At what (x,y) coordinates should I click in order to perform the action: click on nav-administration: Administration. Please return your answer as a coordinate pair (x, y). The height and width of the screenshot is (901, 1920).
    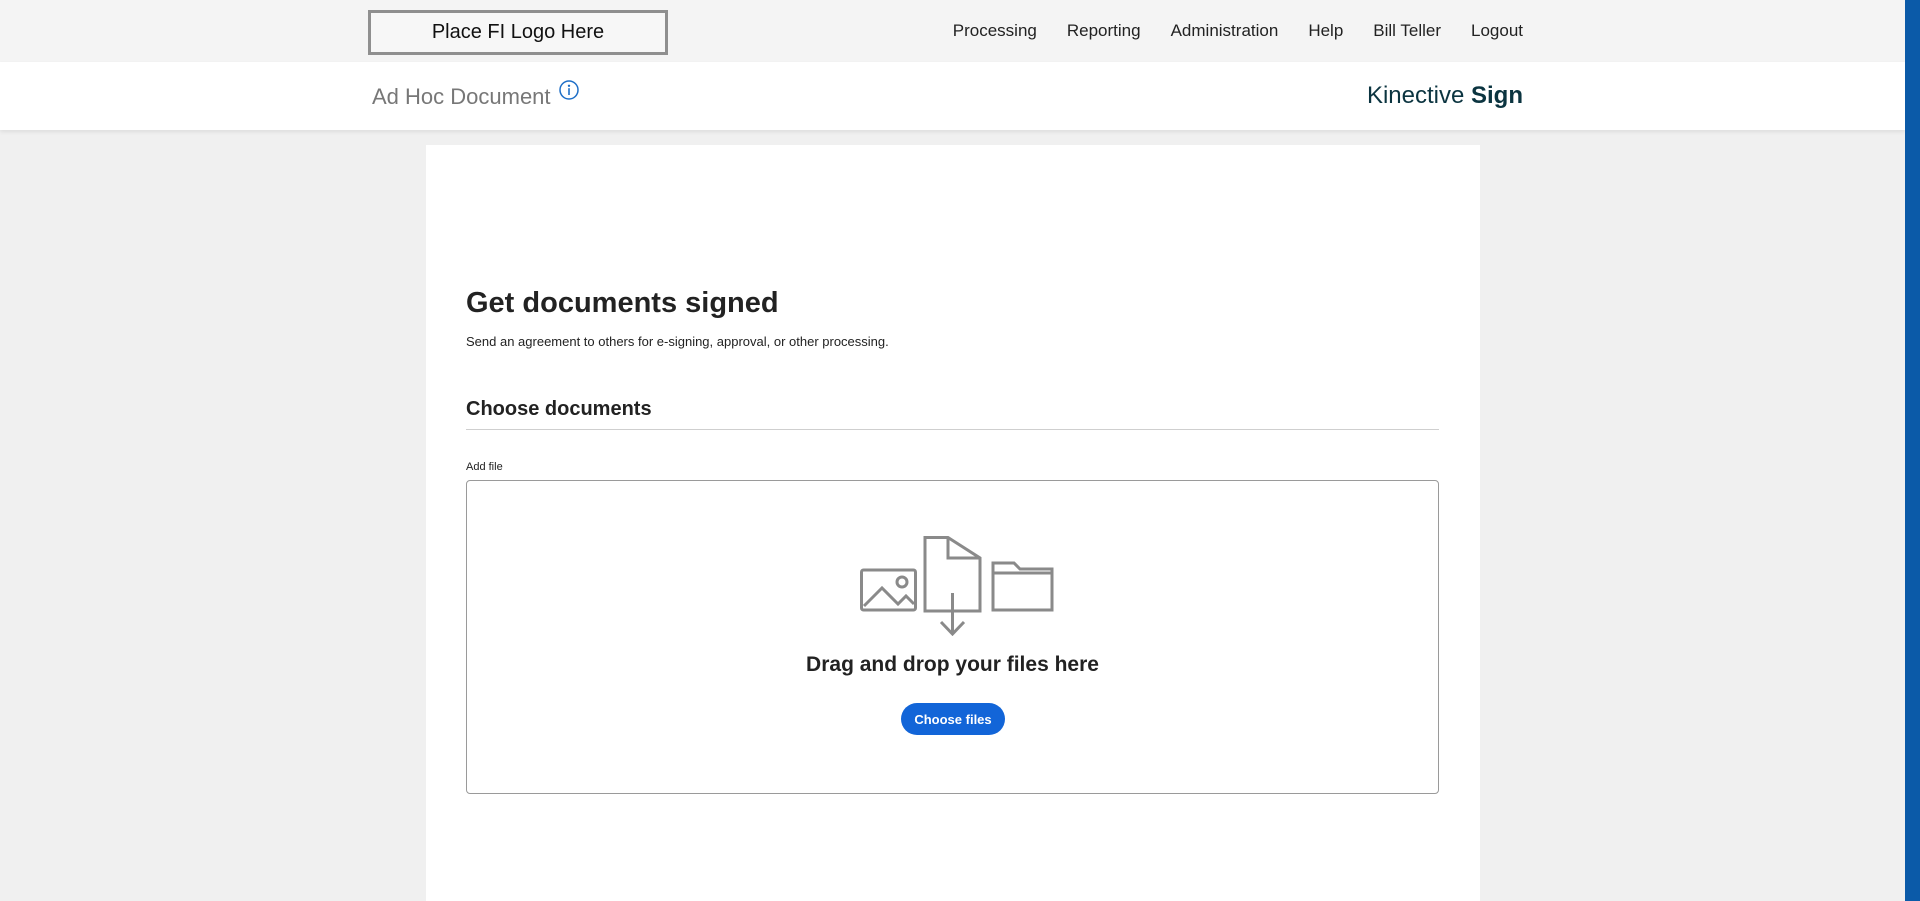
    Looking at the image, I should click on (1225, 31).